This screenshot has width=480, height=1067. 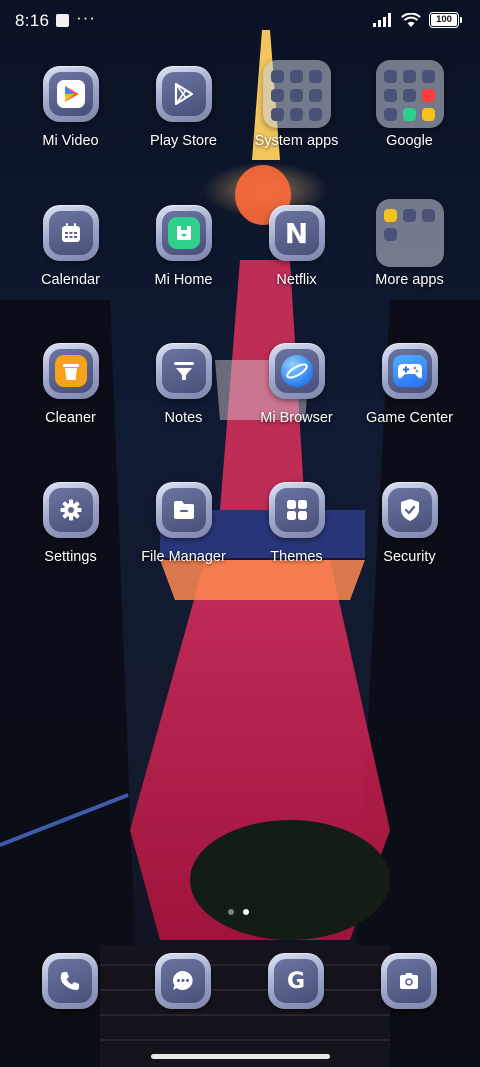 I want to click on netflix-glyph: N, so click(x=296, y=233).